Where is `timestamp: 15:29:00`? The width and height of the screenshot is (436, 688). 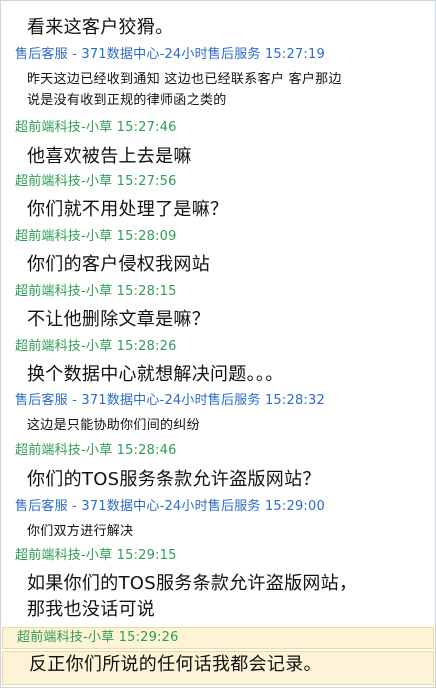
timestamp: 15:29:00 is located at coordinates (294, 506).